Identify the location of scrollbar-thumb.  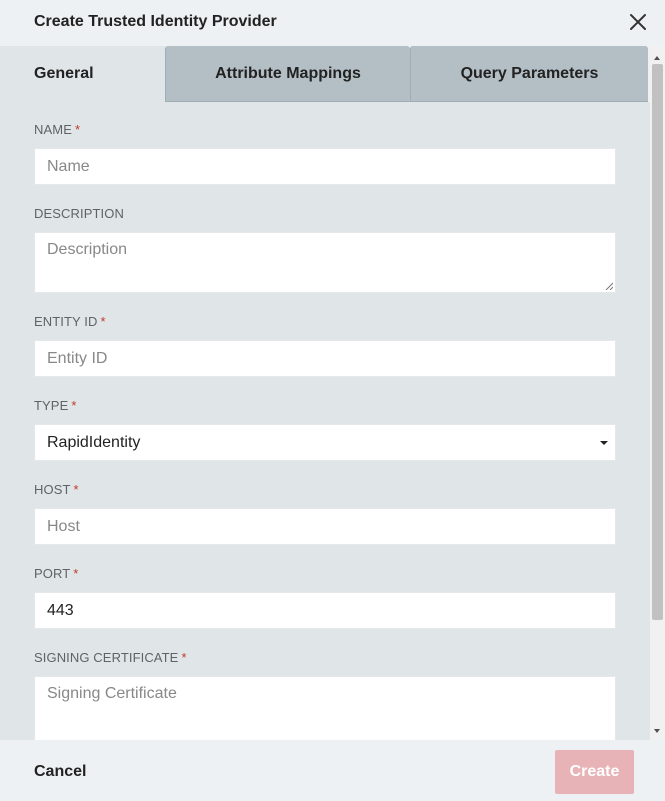
(657, 342).